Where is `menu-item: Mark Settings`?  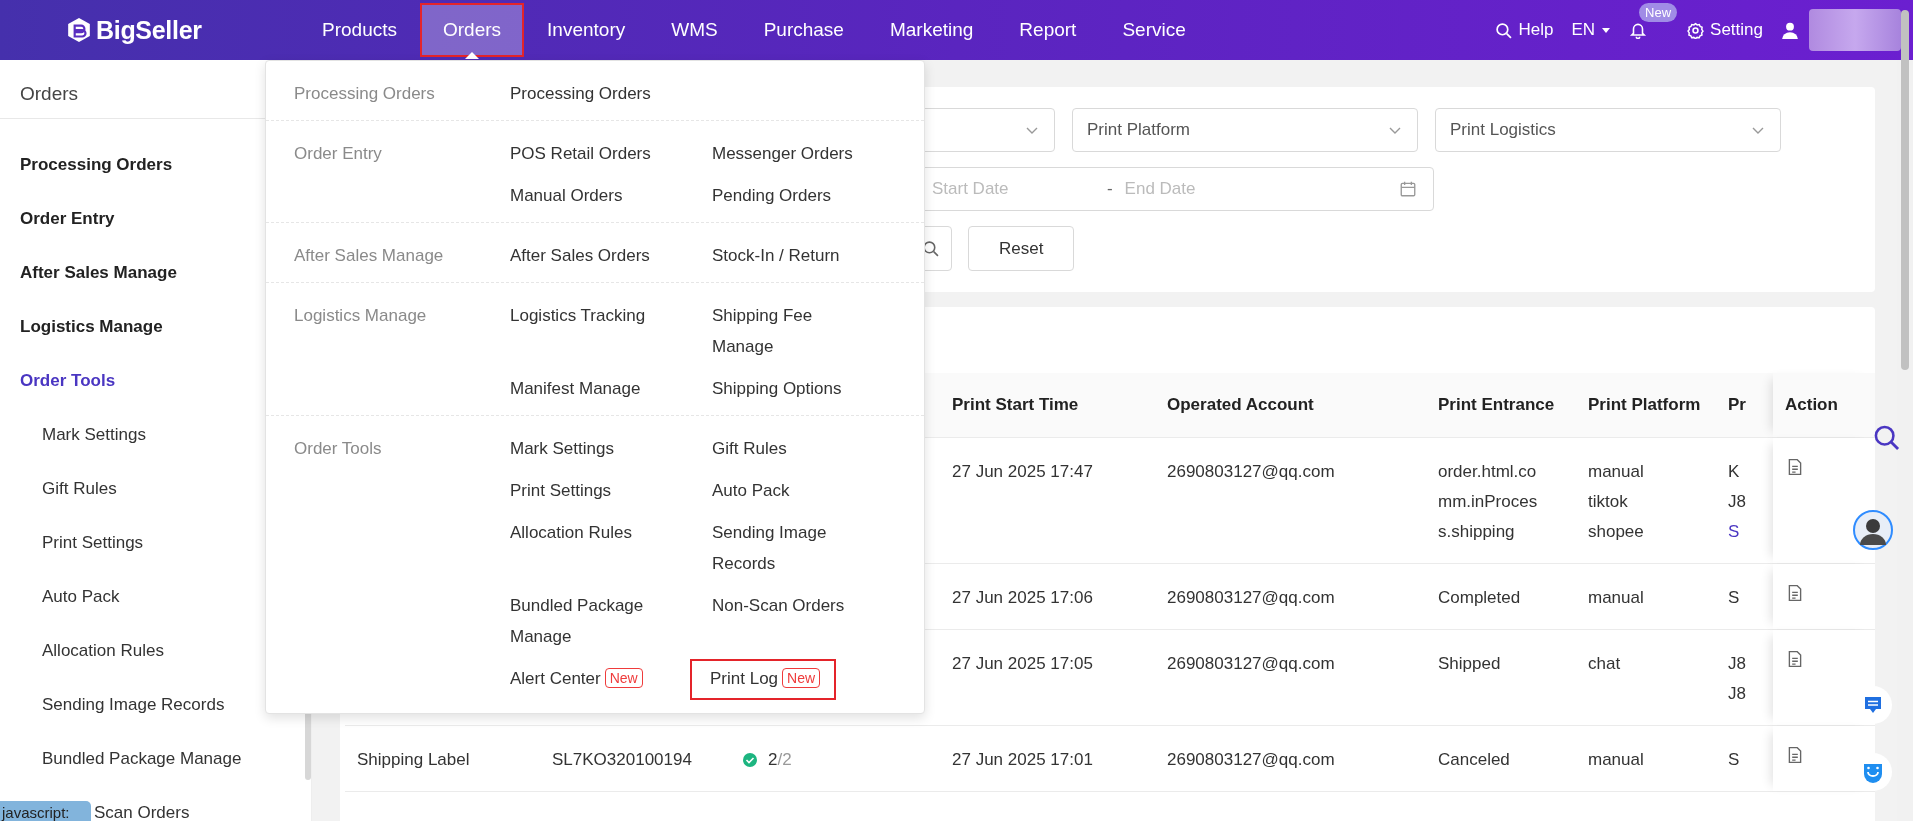
menu-item: Mark Settings is located at coordinates (589, 448).